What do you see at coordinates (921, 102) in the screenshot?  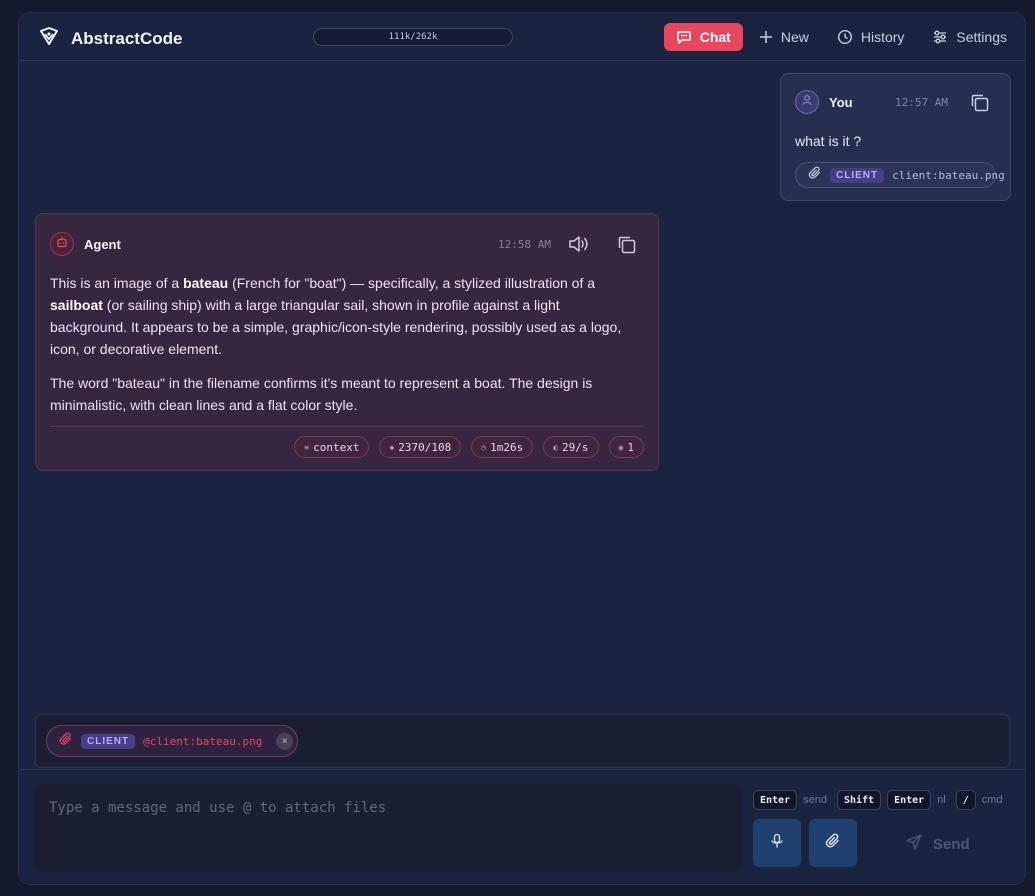 I see `user-timestamp: 12:57 AM` at bounding box center [921, 102].